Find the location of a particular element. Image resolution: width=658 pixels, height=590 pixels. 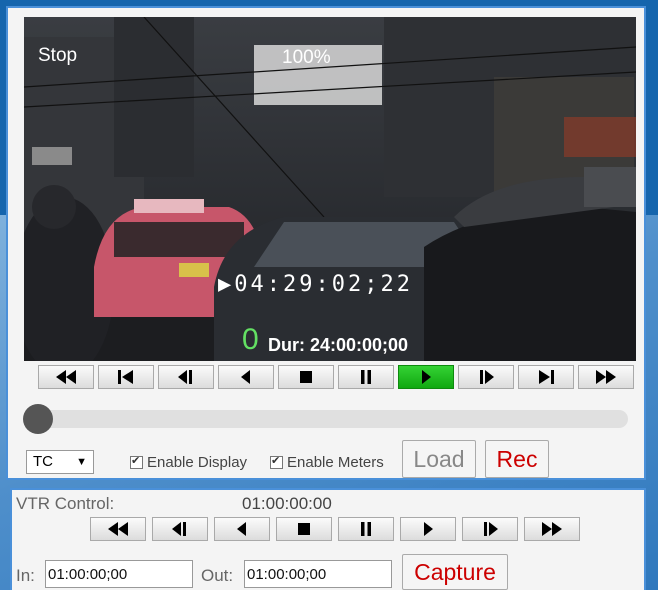

out-point-label: Out: is located at coordinates (217, 575).